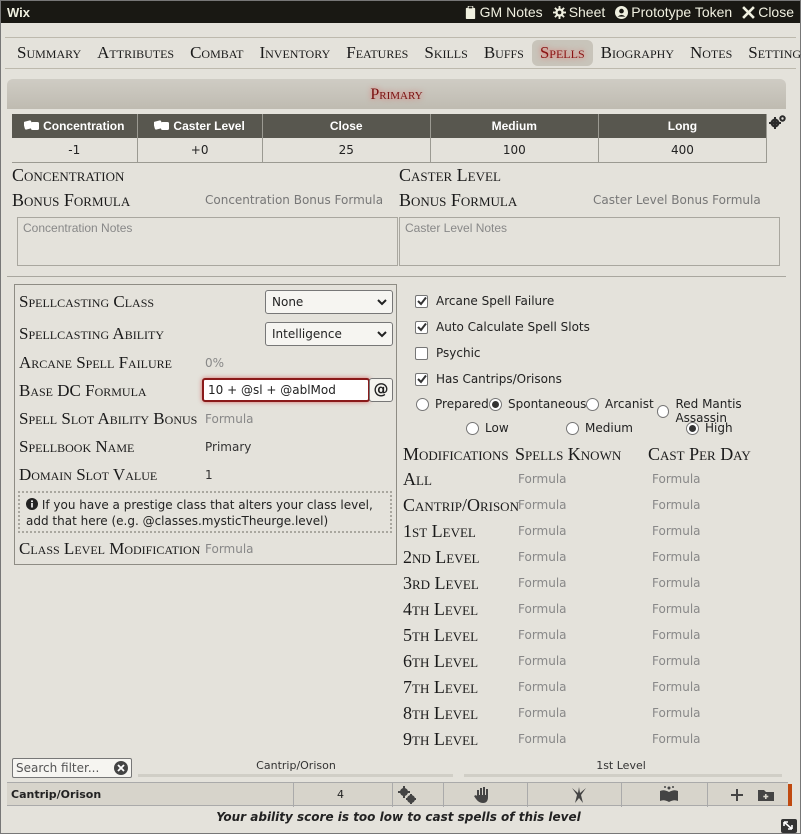 This screenshot has height=834, width=801. Describe the element at coordinates (562, 53) in the screenshot. I see `tab-spells: Spells` at that location.